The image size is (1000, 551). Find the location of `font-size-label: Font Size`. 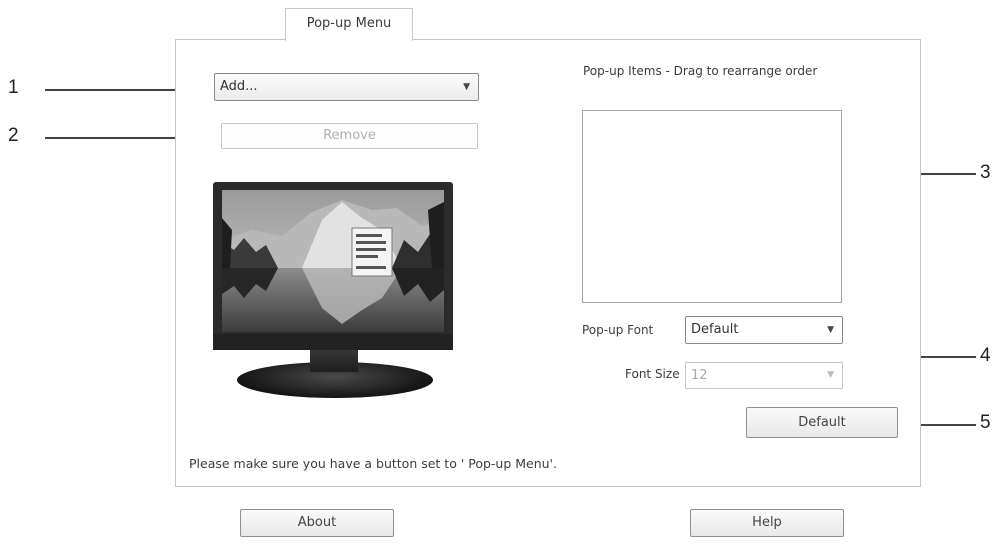

font-size-label: Font Size is located at coordinates (652, 374).